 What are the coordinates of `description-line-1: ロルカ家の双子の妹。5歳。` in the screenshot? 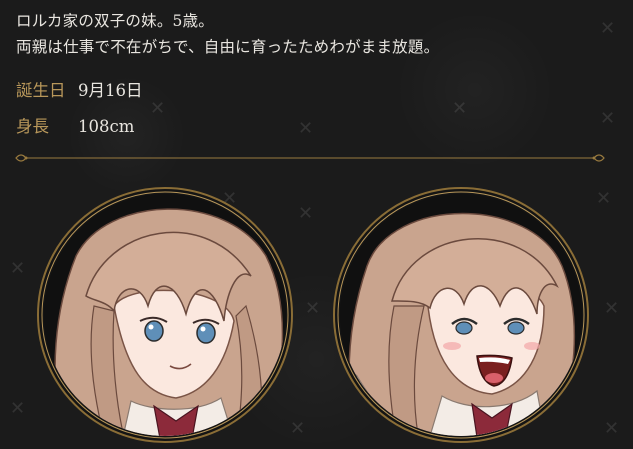 It's located at (115, 21).